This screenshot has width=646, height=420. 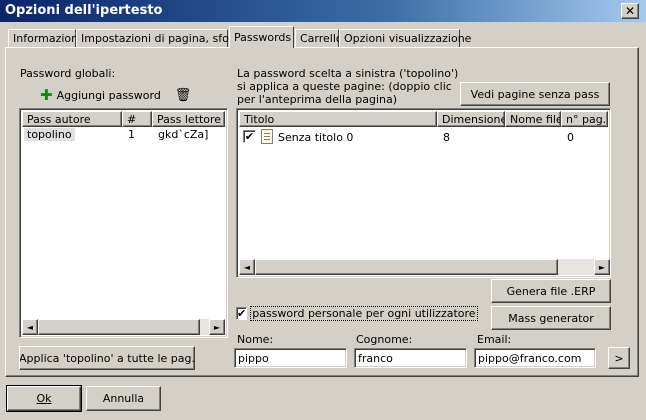 I want to click on tab-label: Impostazioni di pagina, sfondo, so click(x=165, y=38).